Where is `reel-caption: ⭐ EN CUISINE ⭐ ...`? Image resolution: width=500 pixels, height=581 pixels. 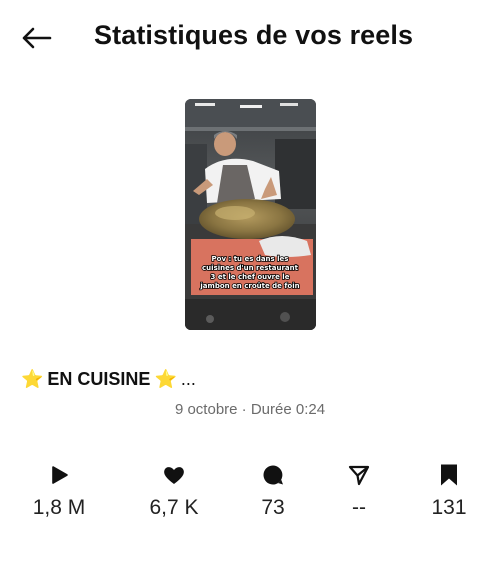 reel-caption: ⭐ EN CUISINE ⭐ ... is located at coordinates (108, 379).